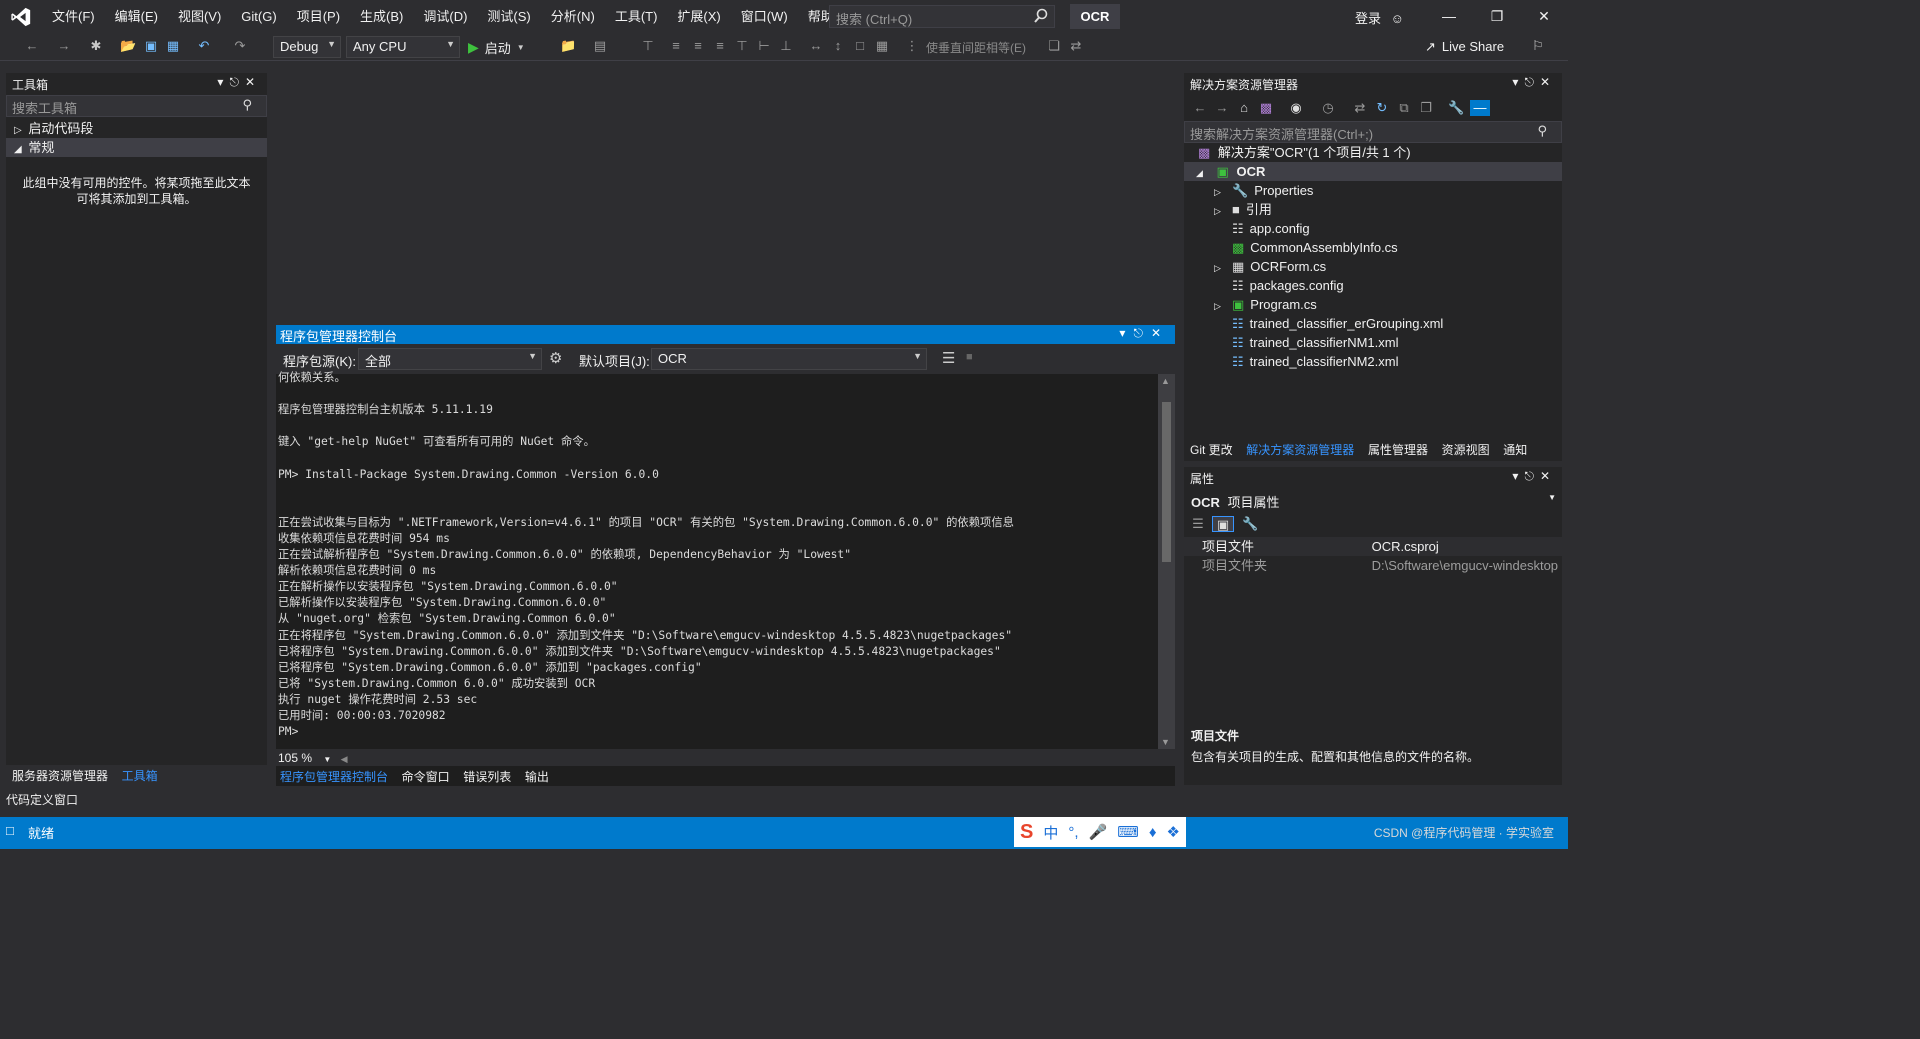  I want to click on tab-error-list: 错误列表, so click(487, 777).